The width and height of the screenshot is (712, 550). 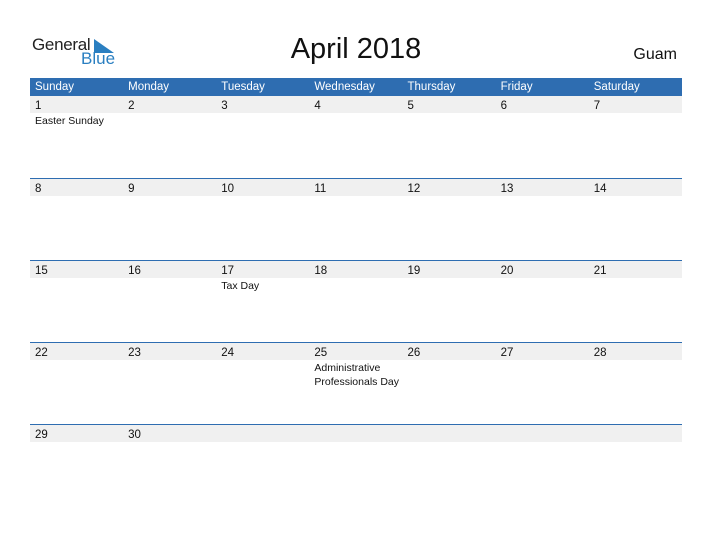 I want to click on day-number: 24, so click(x=228, y=353).